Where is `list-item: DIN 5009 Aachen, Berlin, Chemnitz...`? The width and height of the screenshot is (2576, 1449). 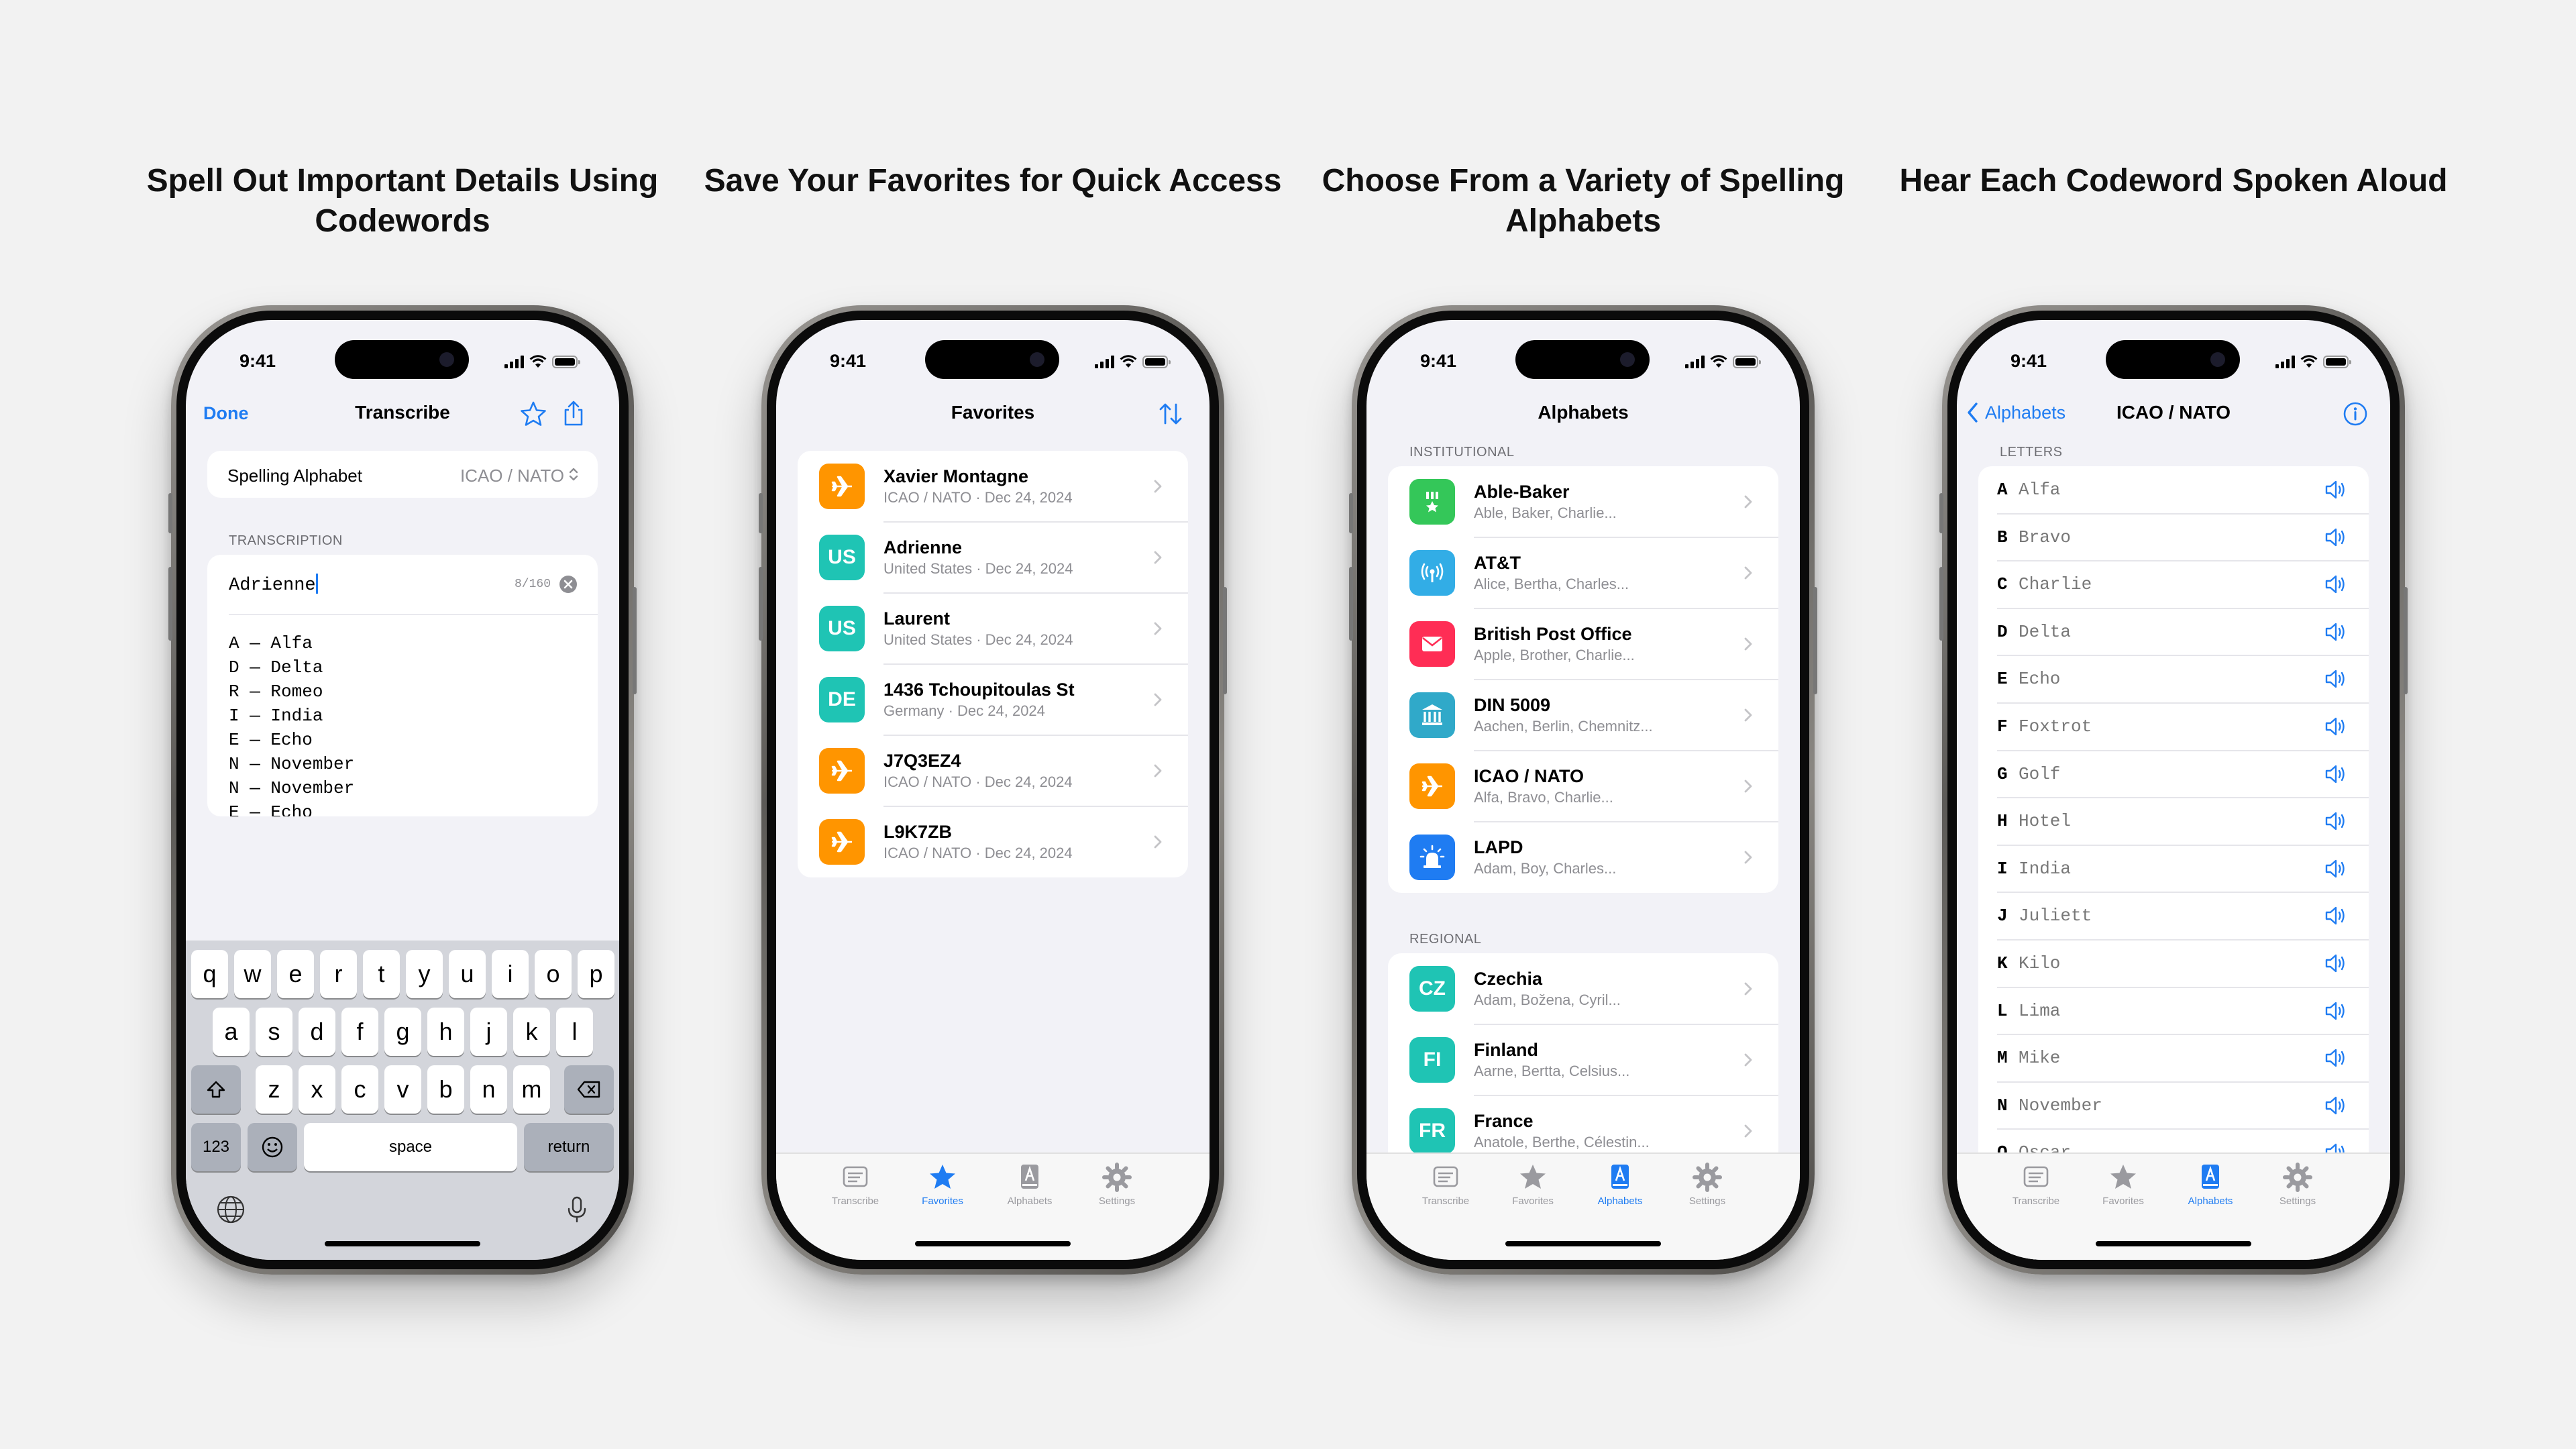 list-item: DIN 5009 Aachen, Berlin, Chemnitz... is located at coordinates (1583, 715).